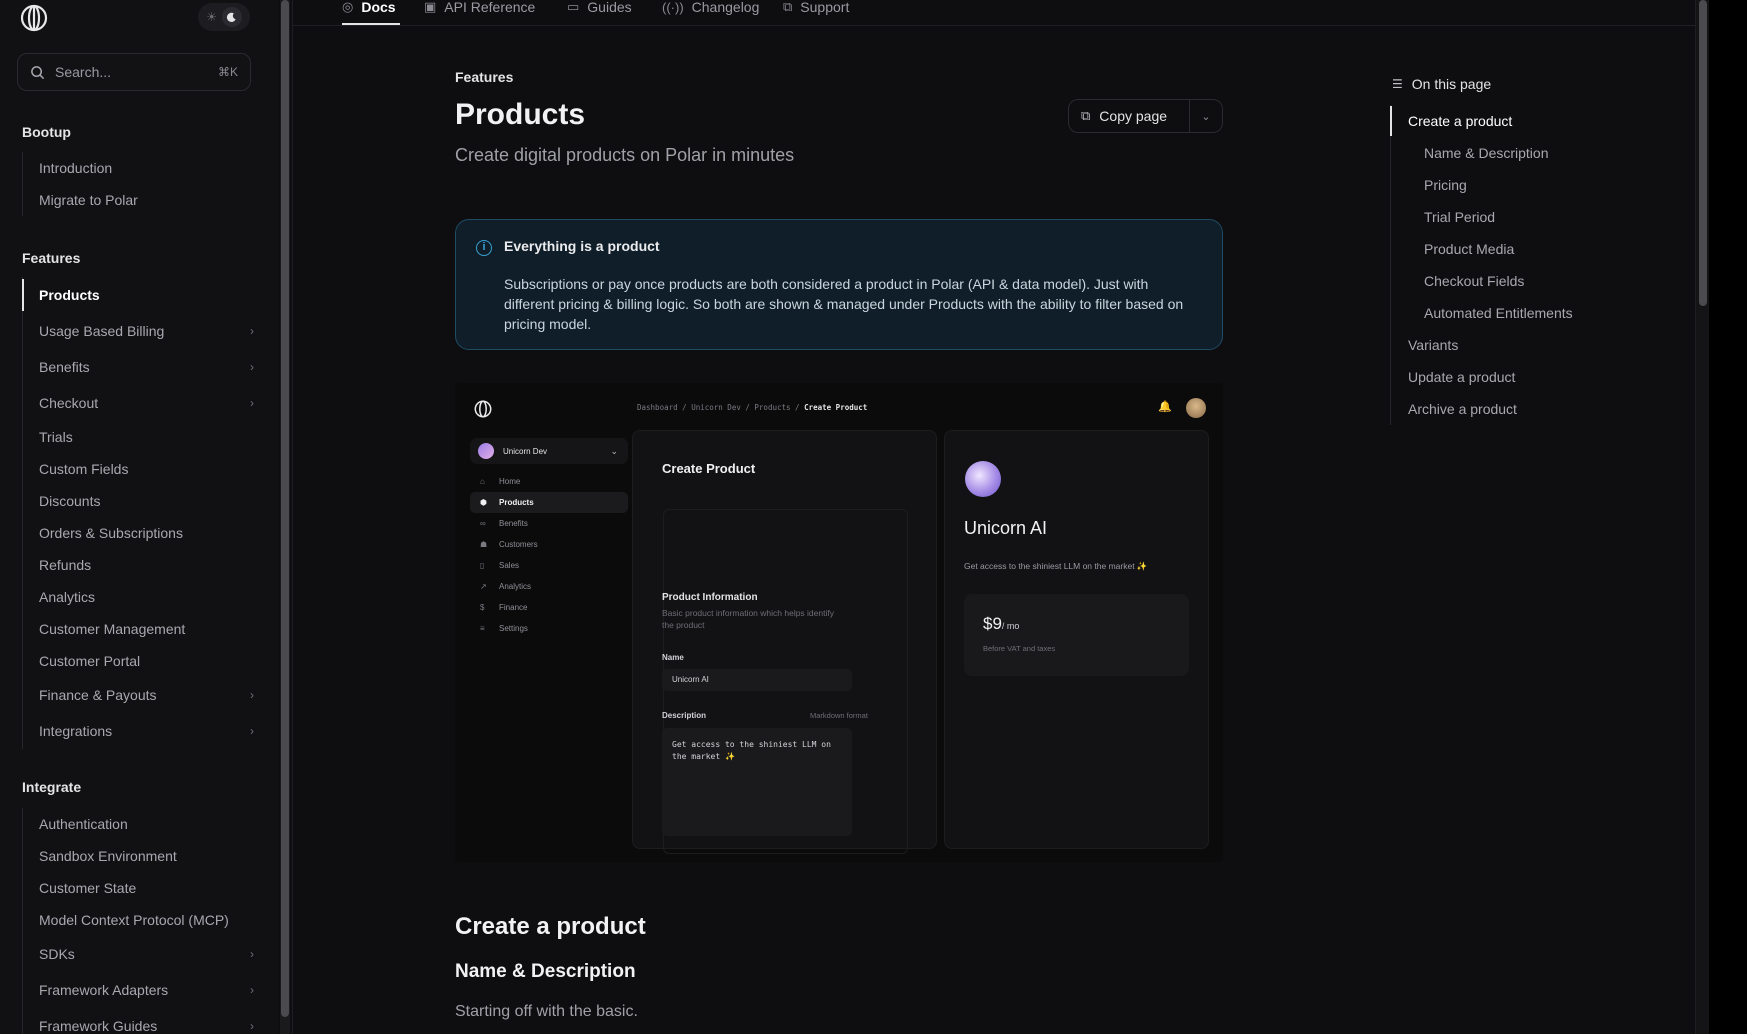 Image resolution: width=1747 pixels, height=1034 pixels. I want to click on sidebar-item-analytics: Analytics, so click(138, 597).